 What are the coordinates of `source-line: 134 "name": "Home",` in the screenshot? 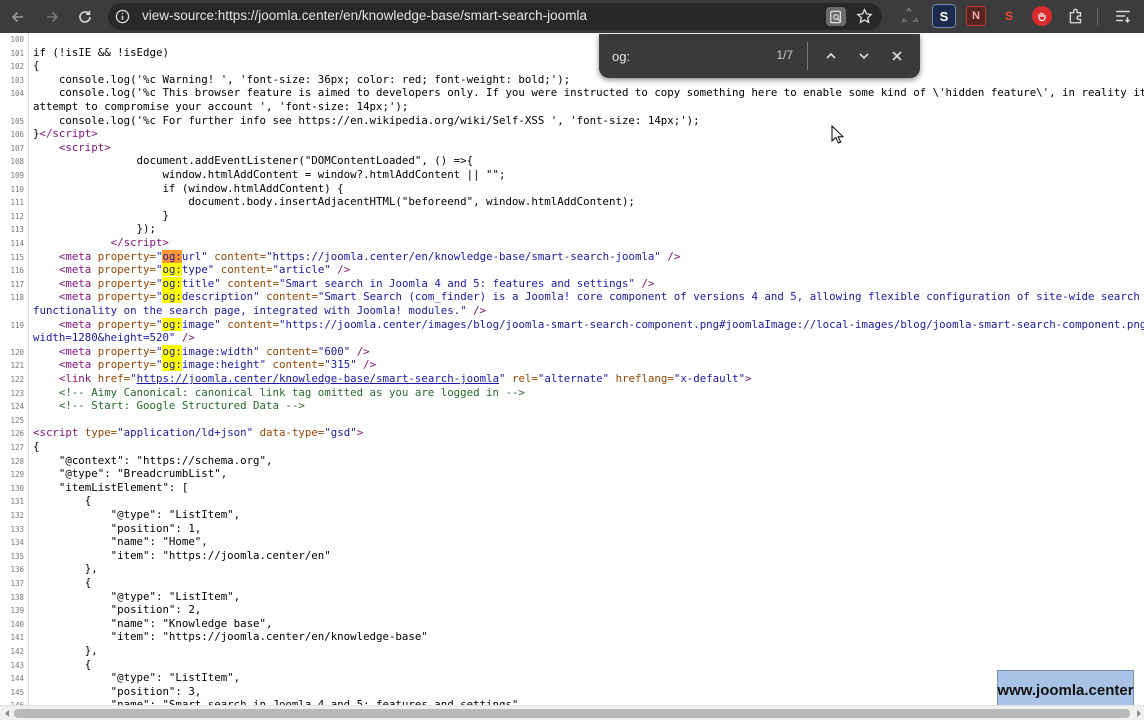 It's located at (572, 542).